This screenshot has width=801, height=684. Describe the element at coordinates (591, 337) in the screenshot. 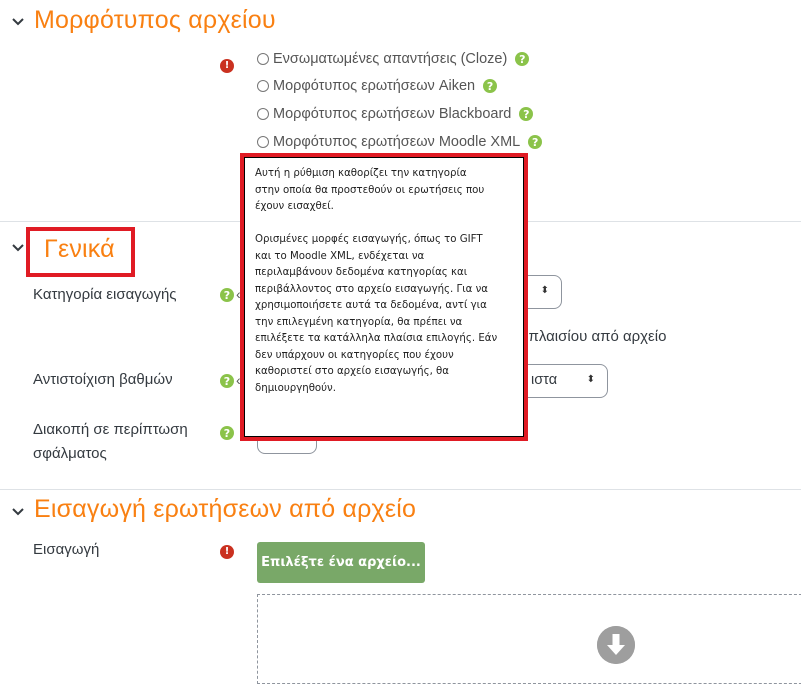

I see `context-checkbox-label: η πλαισίου από αρχείο` at that location.